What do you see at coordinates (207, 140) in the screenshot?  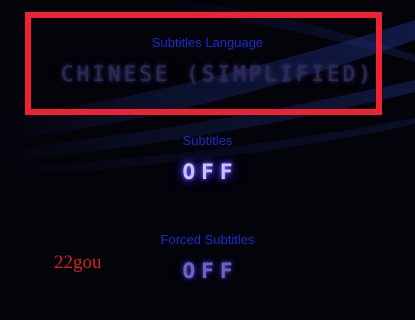 I see `subtitles-label: Subtitles` at bounding box center [207, 140].